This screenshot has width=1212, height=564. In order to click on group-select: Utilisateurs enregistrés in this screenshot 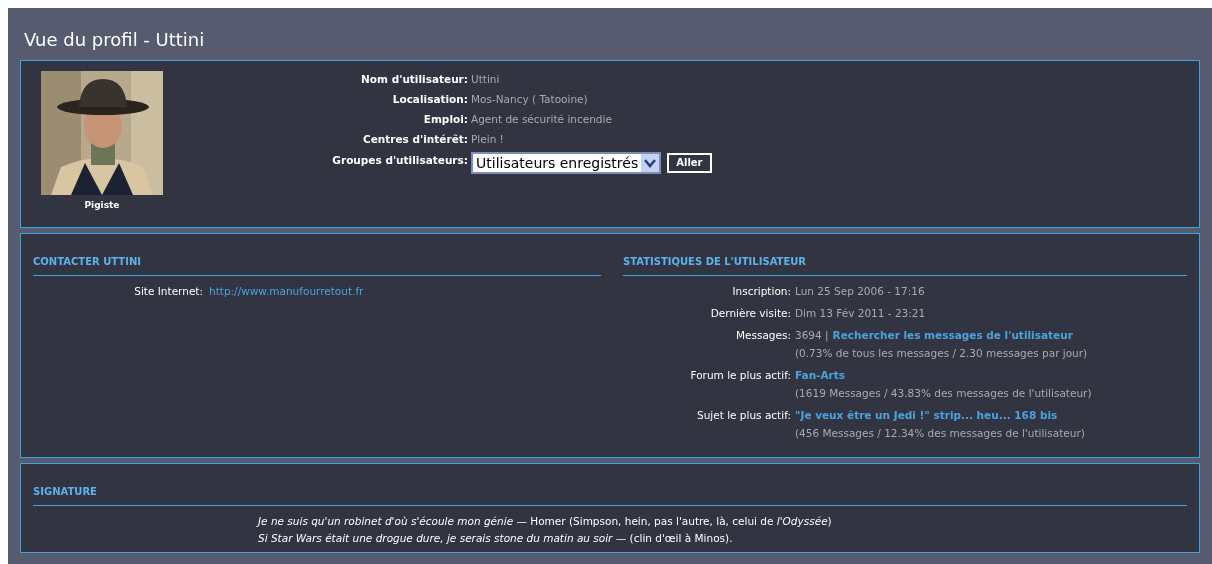, I will do `click(566, 163)`.